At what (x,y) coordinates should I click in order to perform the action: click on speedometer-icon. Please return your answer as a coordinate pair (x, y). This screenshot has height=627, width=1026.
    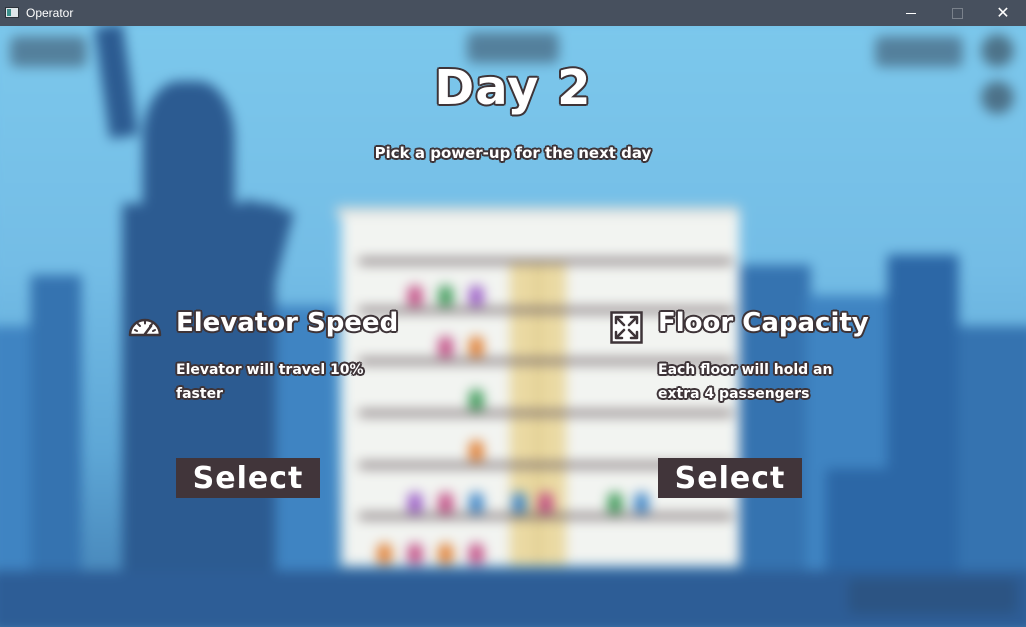
    Looking at the image, I should click on (145, 328).